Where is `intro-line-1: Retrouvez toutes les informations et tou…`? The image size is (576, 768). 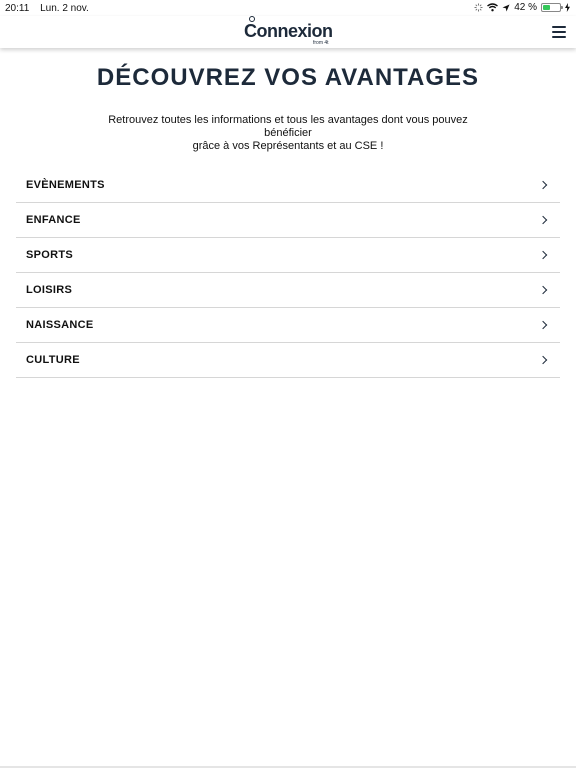
intro-line-1: Retrouvez toutes les informations et tou… is located at coordinates (288, 126).